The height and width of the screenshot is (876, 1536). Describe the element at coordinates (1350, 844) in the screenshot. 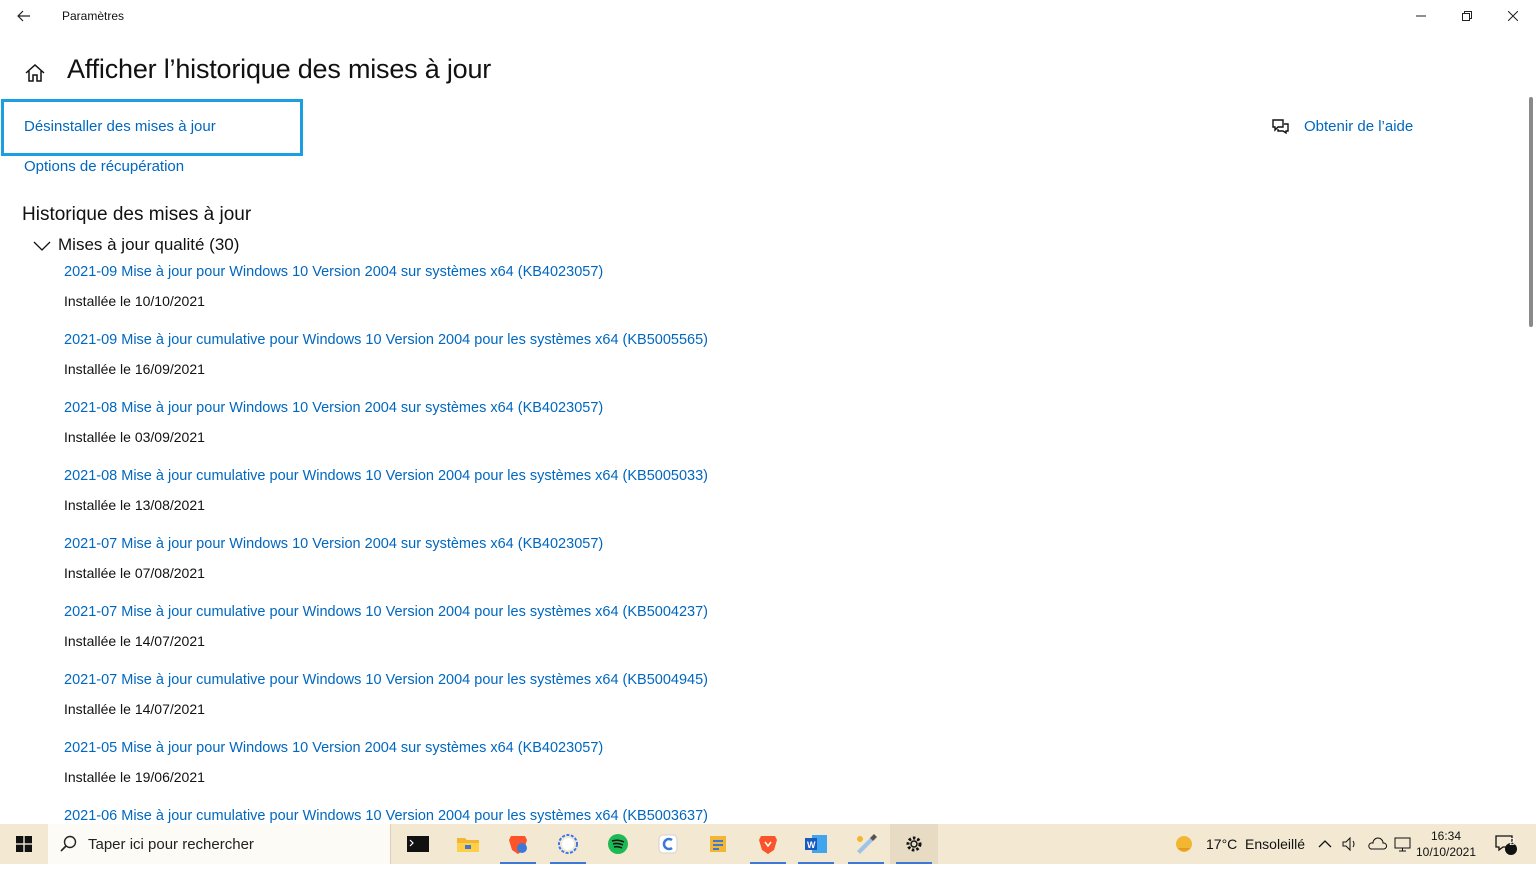

I see `volume-icon` at that location.